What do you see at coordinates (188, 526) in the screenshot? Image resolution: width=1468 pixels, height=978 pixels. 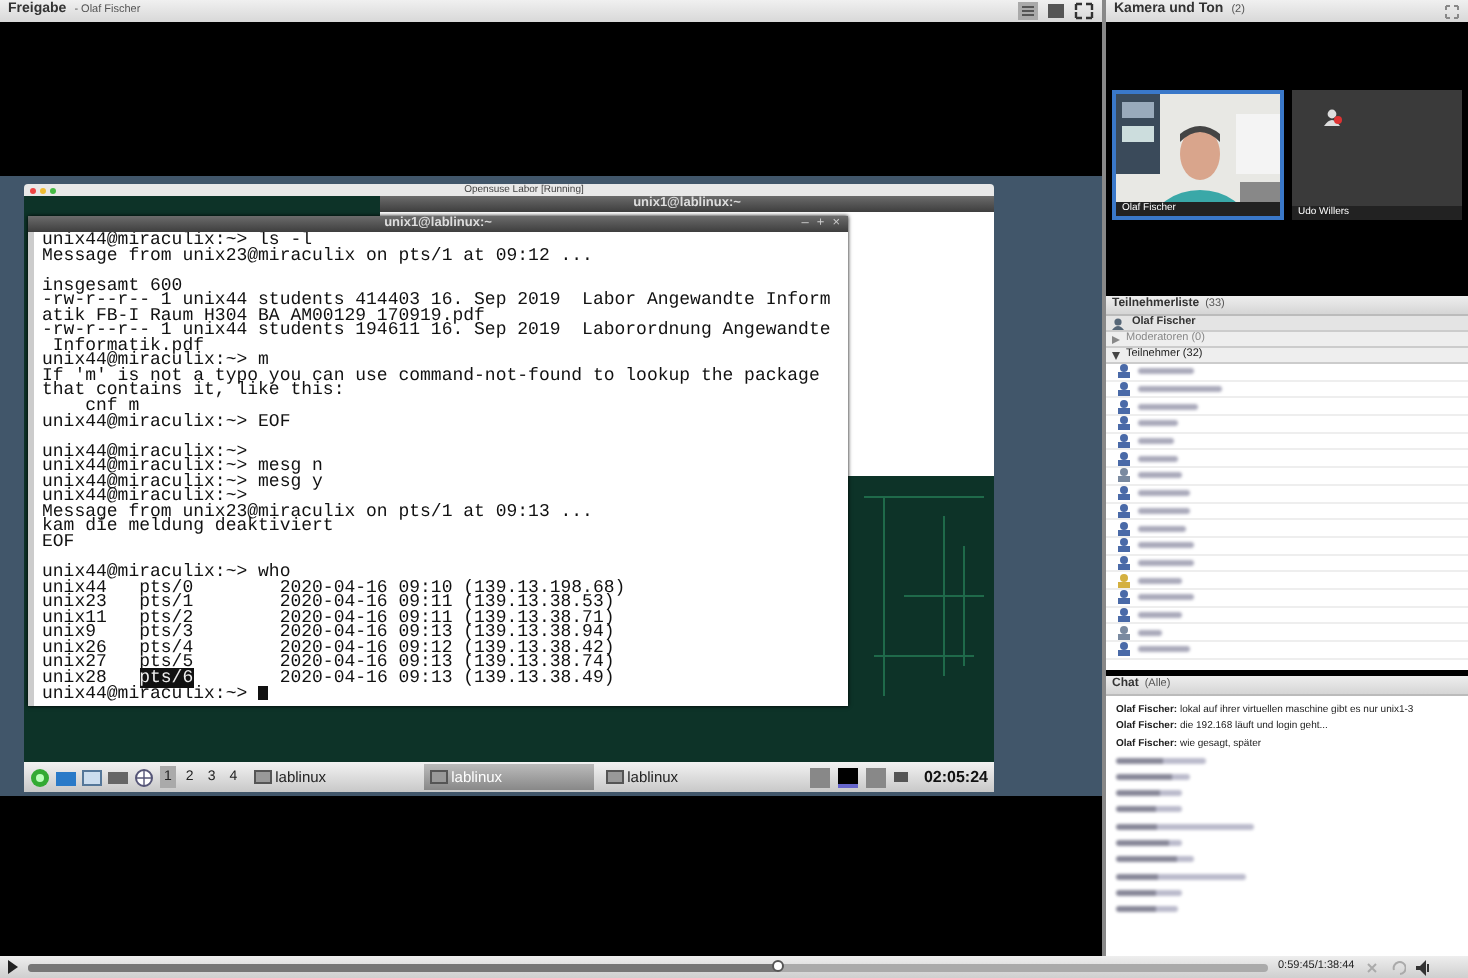 I see `terminal-line: kam die meldung deaktiviert` at bounding box center [188, 526].